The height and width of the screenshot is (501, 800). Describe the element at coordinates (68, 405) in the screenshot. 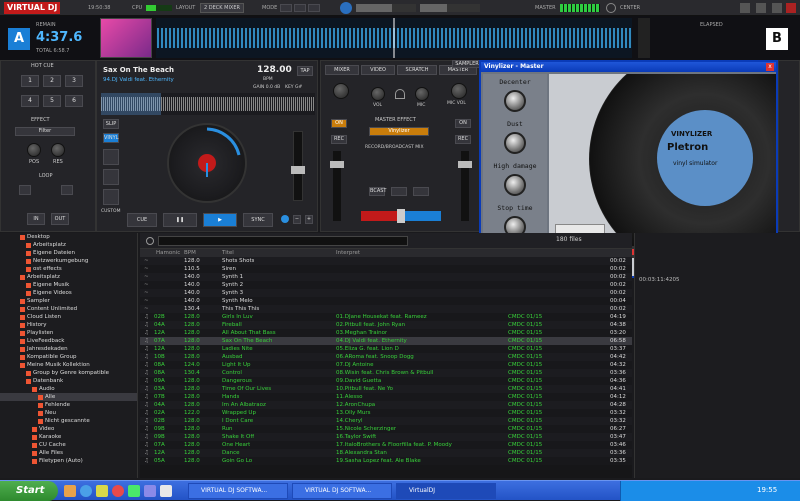

I see `tree-item: Fehlende` at that location.